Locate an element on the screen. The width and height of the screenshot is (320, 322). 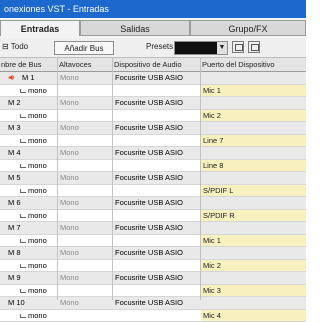
bus-row: M 1 Mono Focusrite USB ASIO is located at coordinates (153, 78).